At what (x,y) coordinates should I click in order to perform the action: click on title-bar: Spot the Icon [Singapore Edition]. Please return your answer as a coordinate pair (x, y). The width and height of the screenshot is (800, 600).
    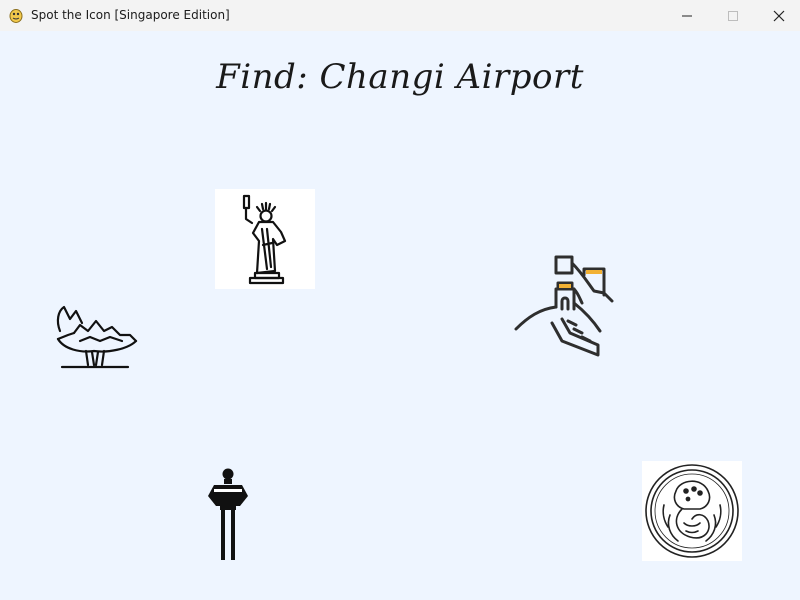
    Looking at the image, I should click on (400, 16).